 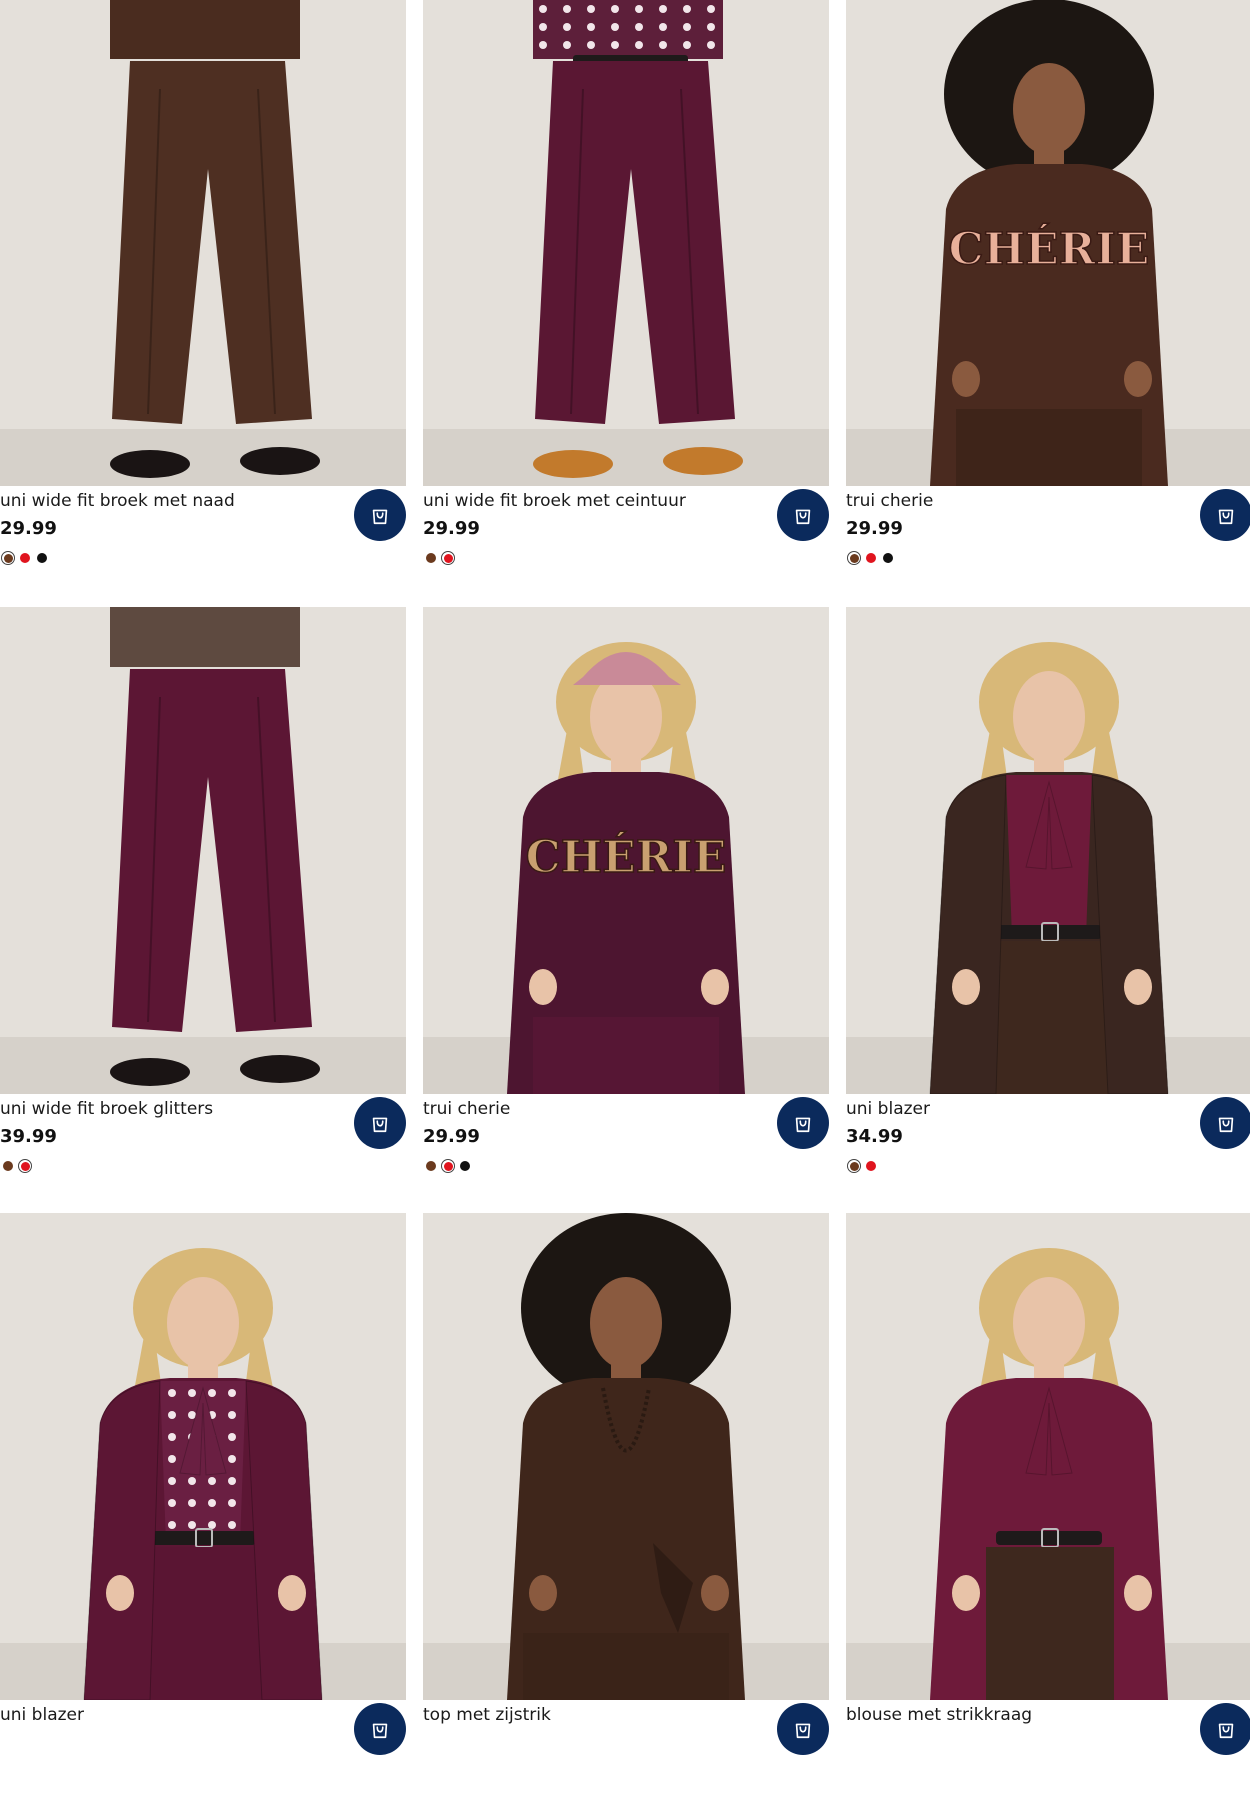 I want to click on product-name: blouse met strikkraag, so click(x=939, y=1715).